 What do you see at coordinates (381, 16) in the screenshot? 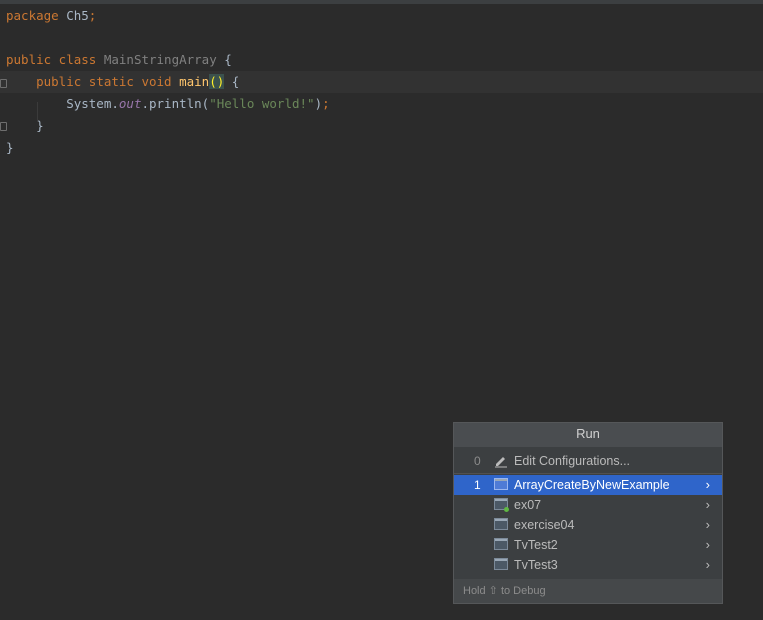
I see `code-line: package Ch5;` at bounding box center [381, 16].